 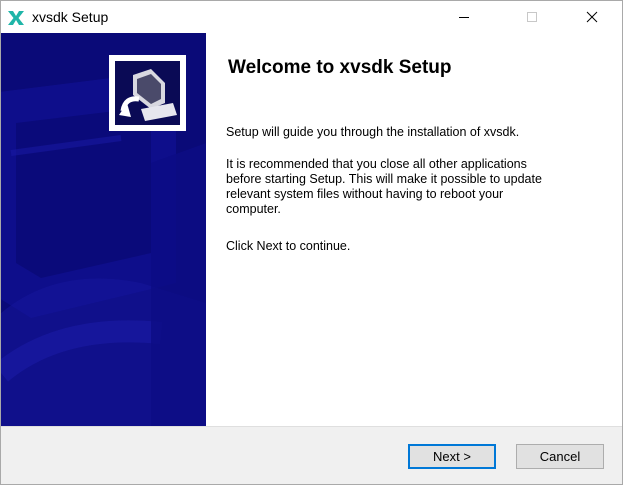 I want to click on button-bar: Next > Cancel, so click(x=311, y=455).